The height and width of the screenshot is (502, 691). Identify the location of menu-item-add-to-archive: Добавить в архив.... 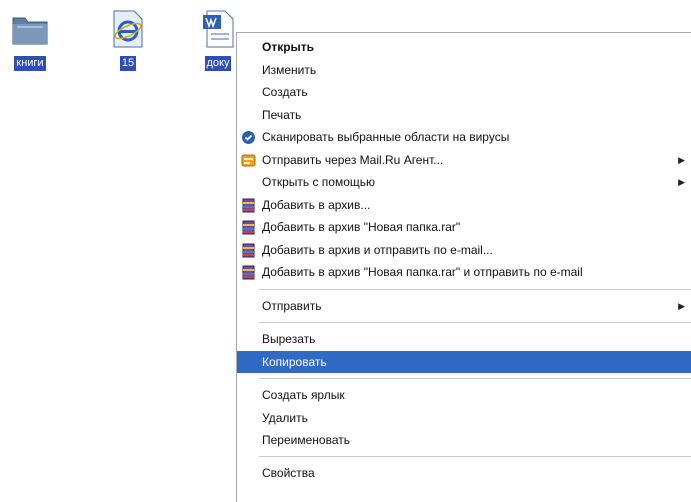
(464, 205).